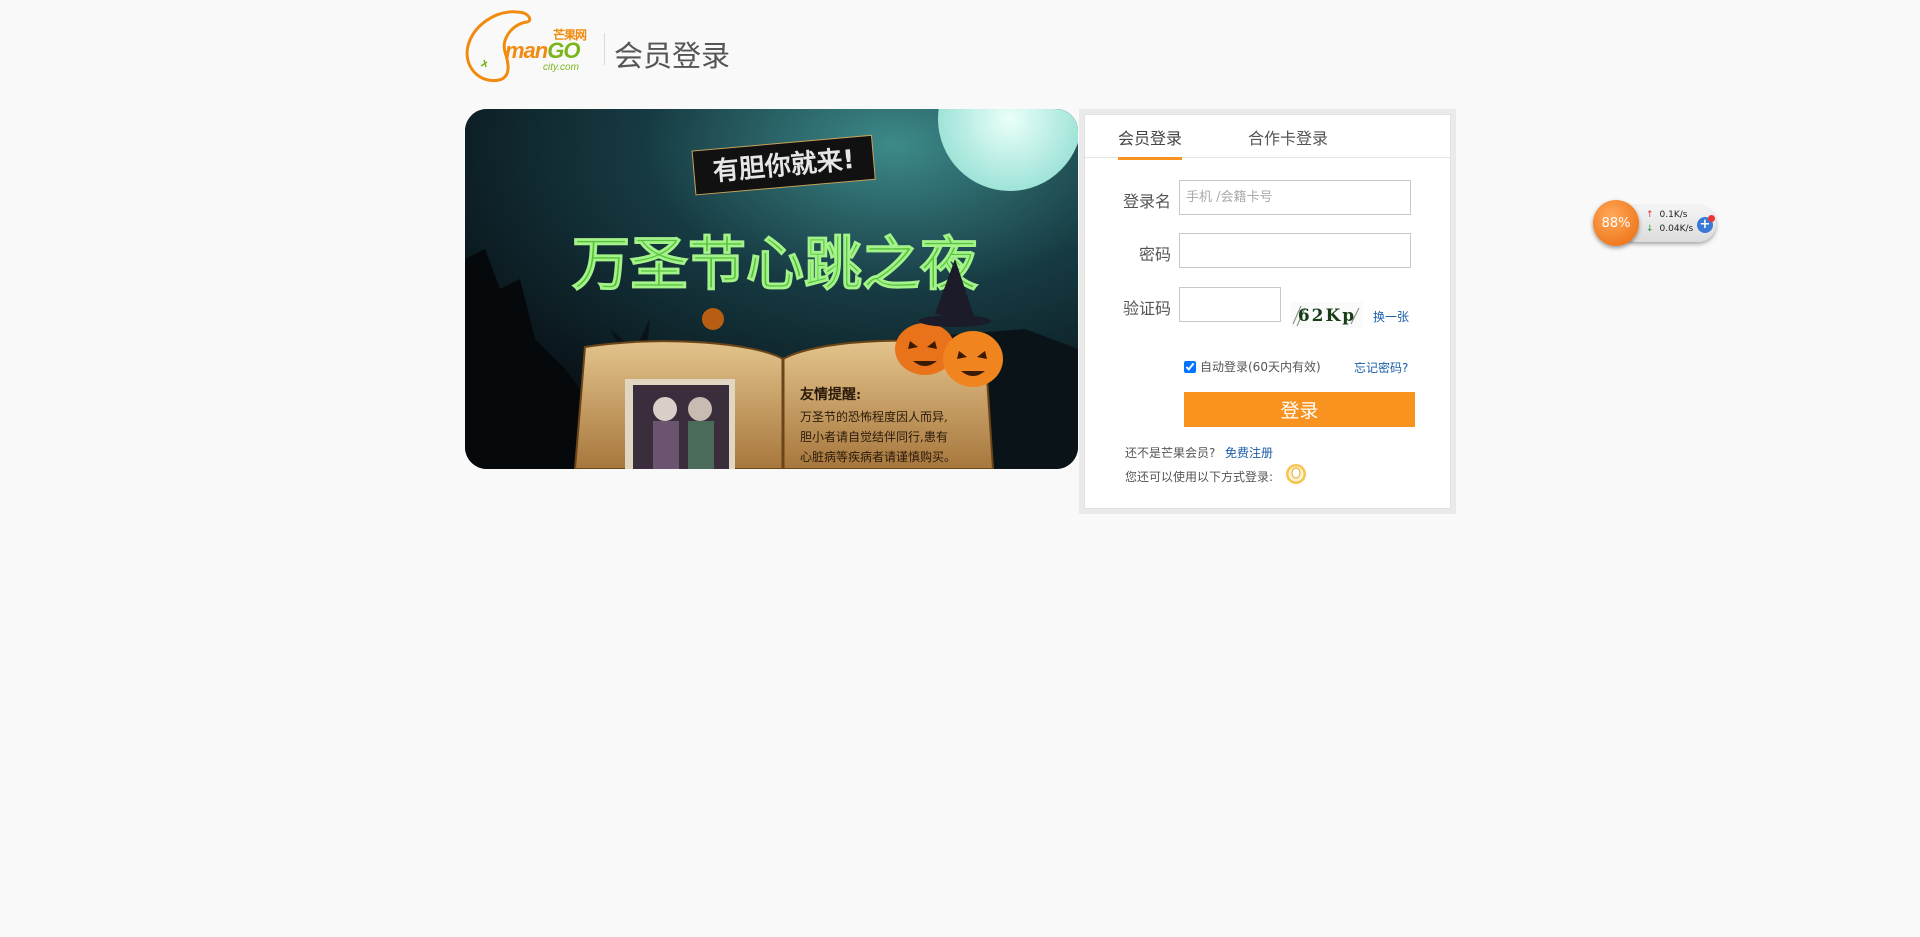  Describe the element at coordinates (561, 67) in the screenshot. I see `logo-domain: city.com` at that location.